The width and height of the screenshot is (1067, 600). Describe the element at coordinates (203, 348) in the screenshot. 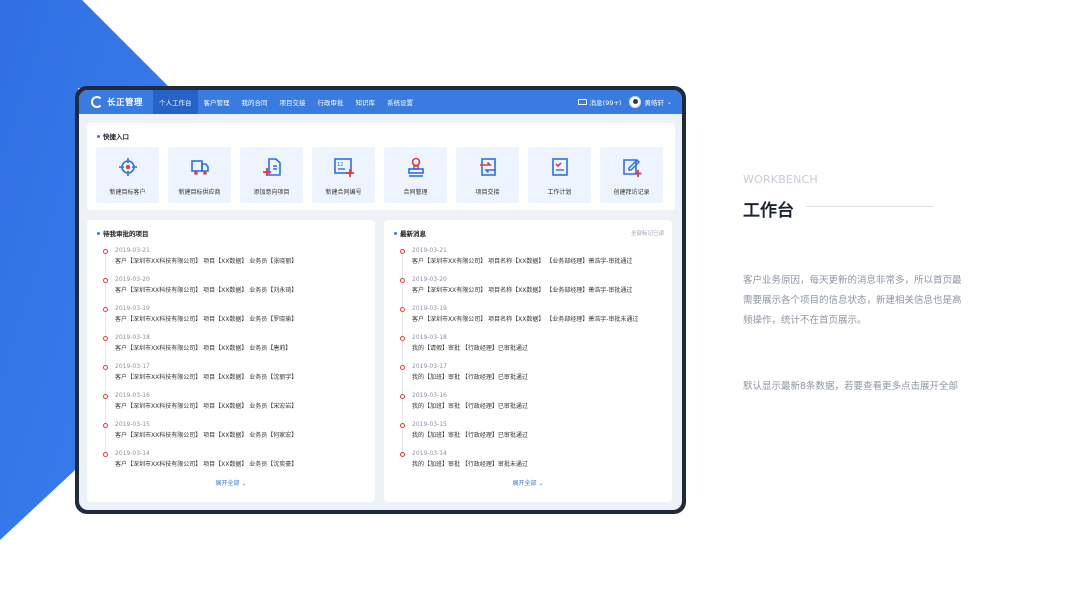

I see `entry-text: 客户【深圳市XX科技有限公司】 项目【XX数据】 业务员【唐莉】` at that location.